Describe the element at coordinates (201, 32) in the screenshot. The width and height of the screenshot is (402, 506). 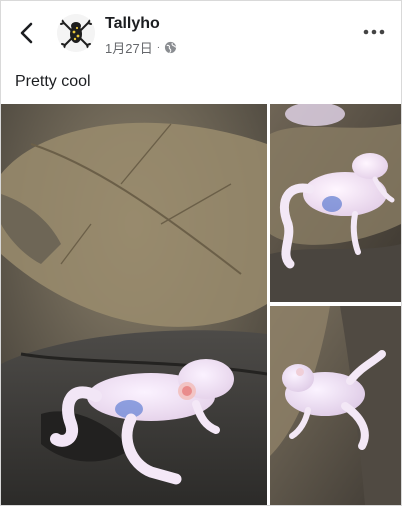
I see `post-header: Tallyho 1月27日 ·` at that location.